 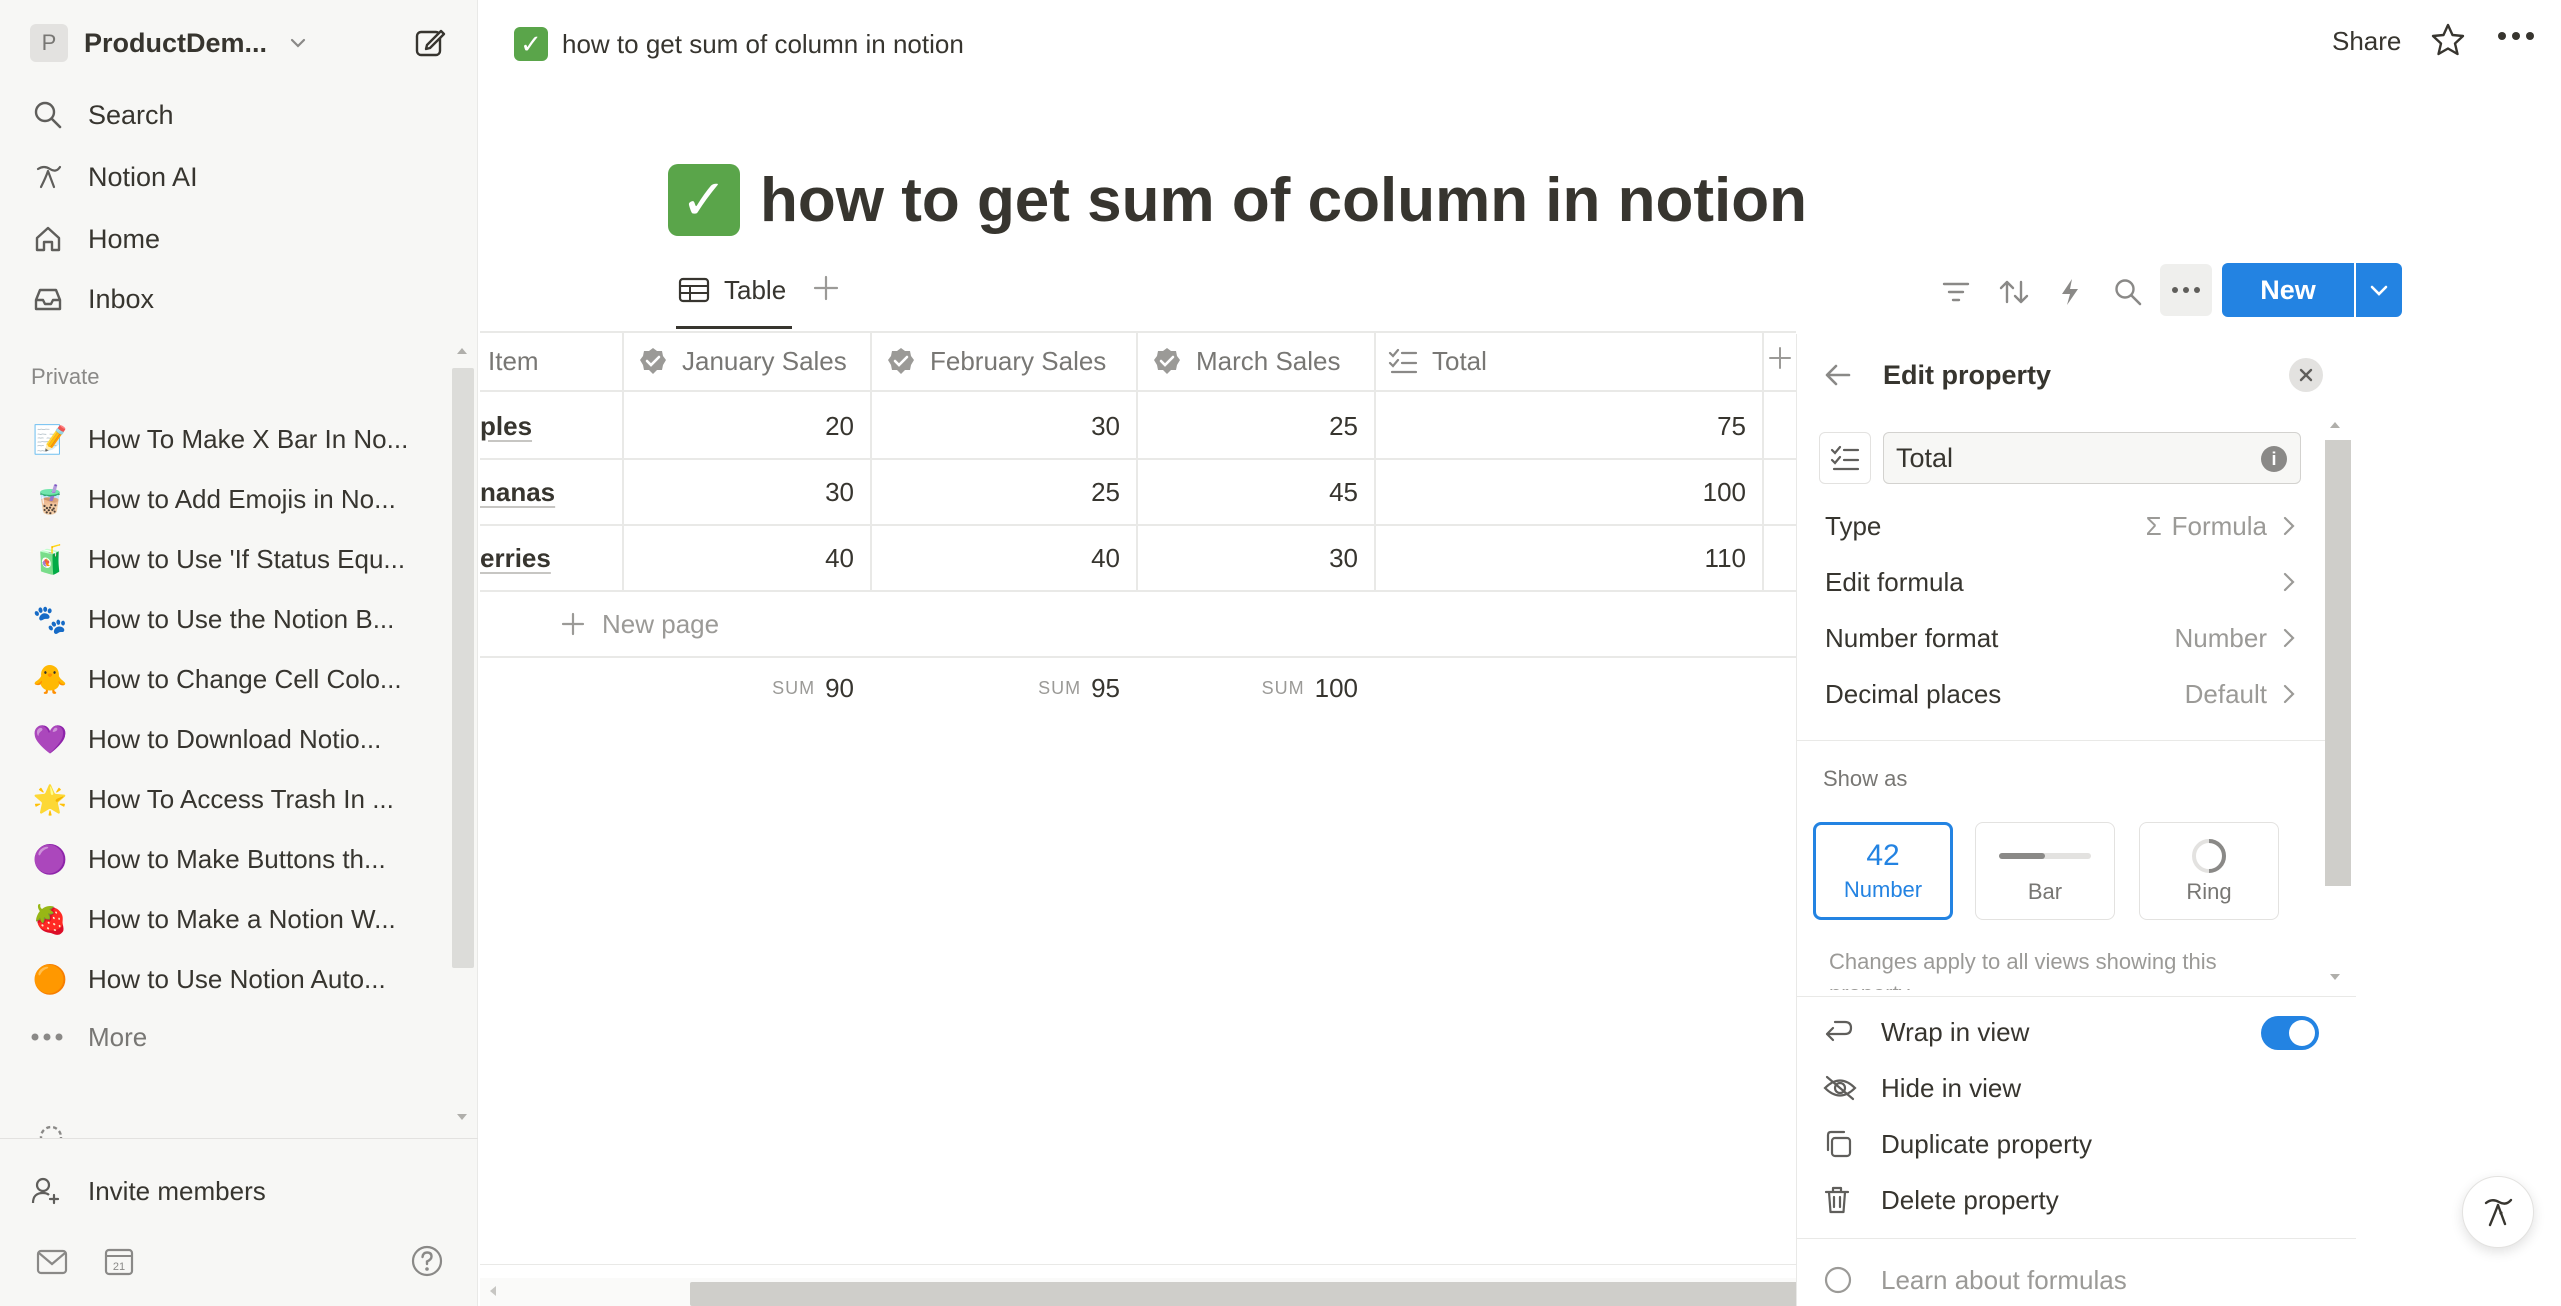 What do you see at coordinates (2209, 871) in the screenshot?
I see `show-as-ring-option: Ring` at bounding box center [2209, 871].